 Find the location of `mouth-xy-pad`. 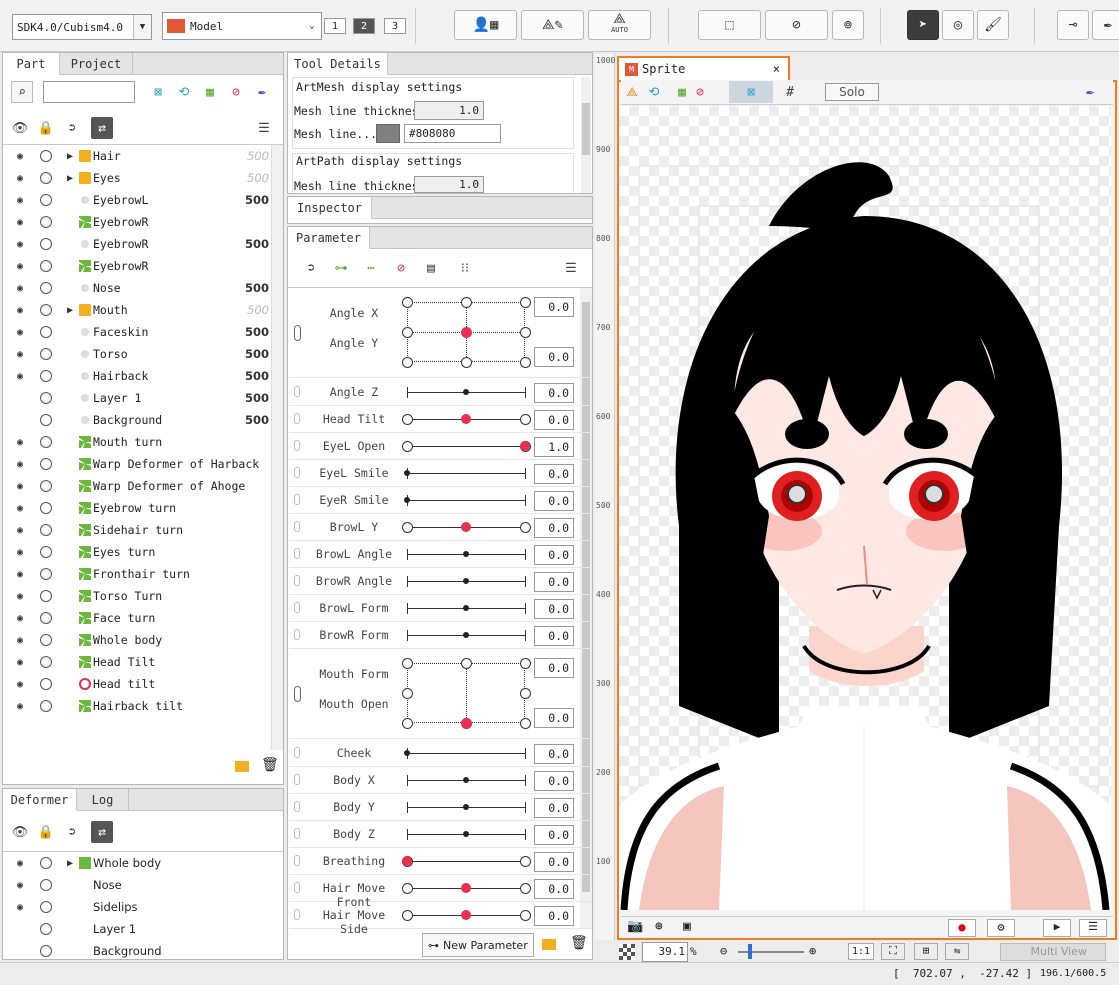

mouth-xy-pad is located at coordinates (466, 693).